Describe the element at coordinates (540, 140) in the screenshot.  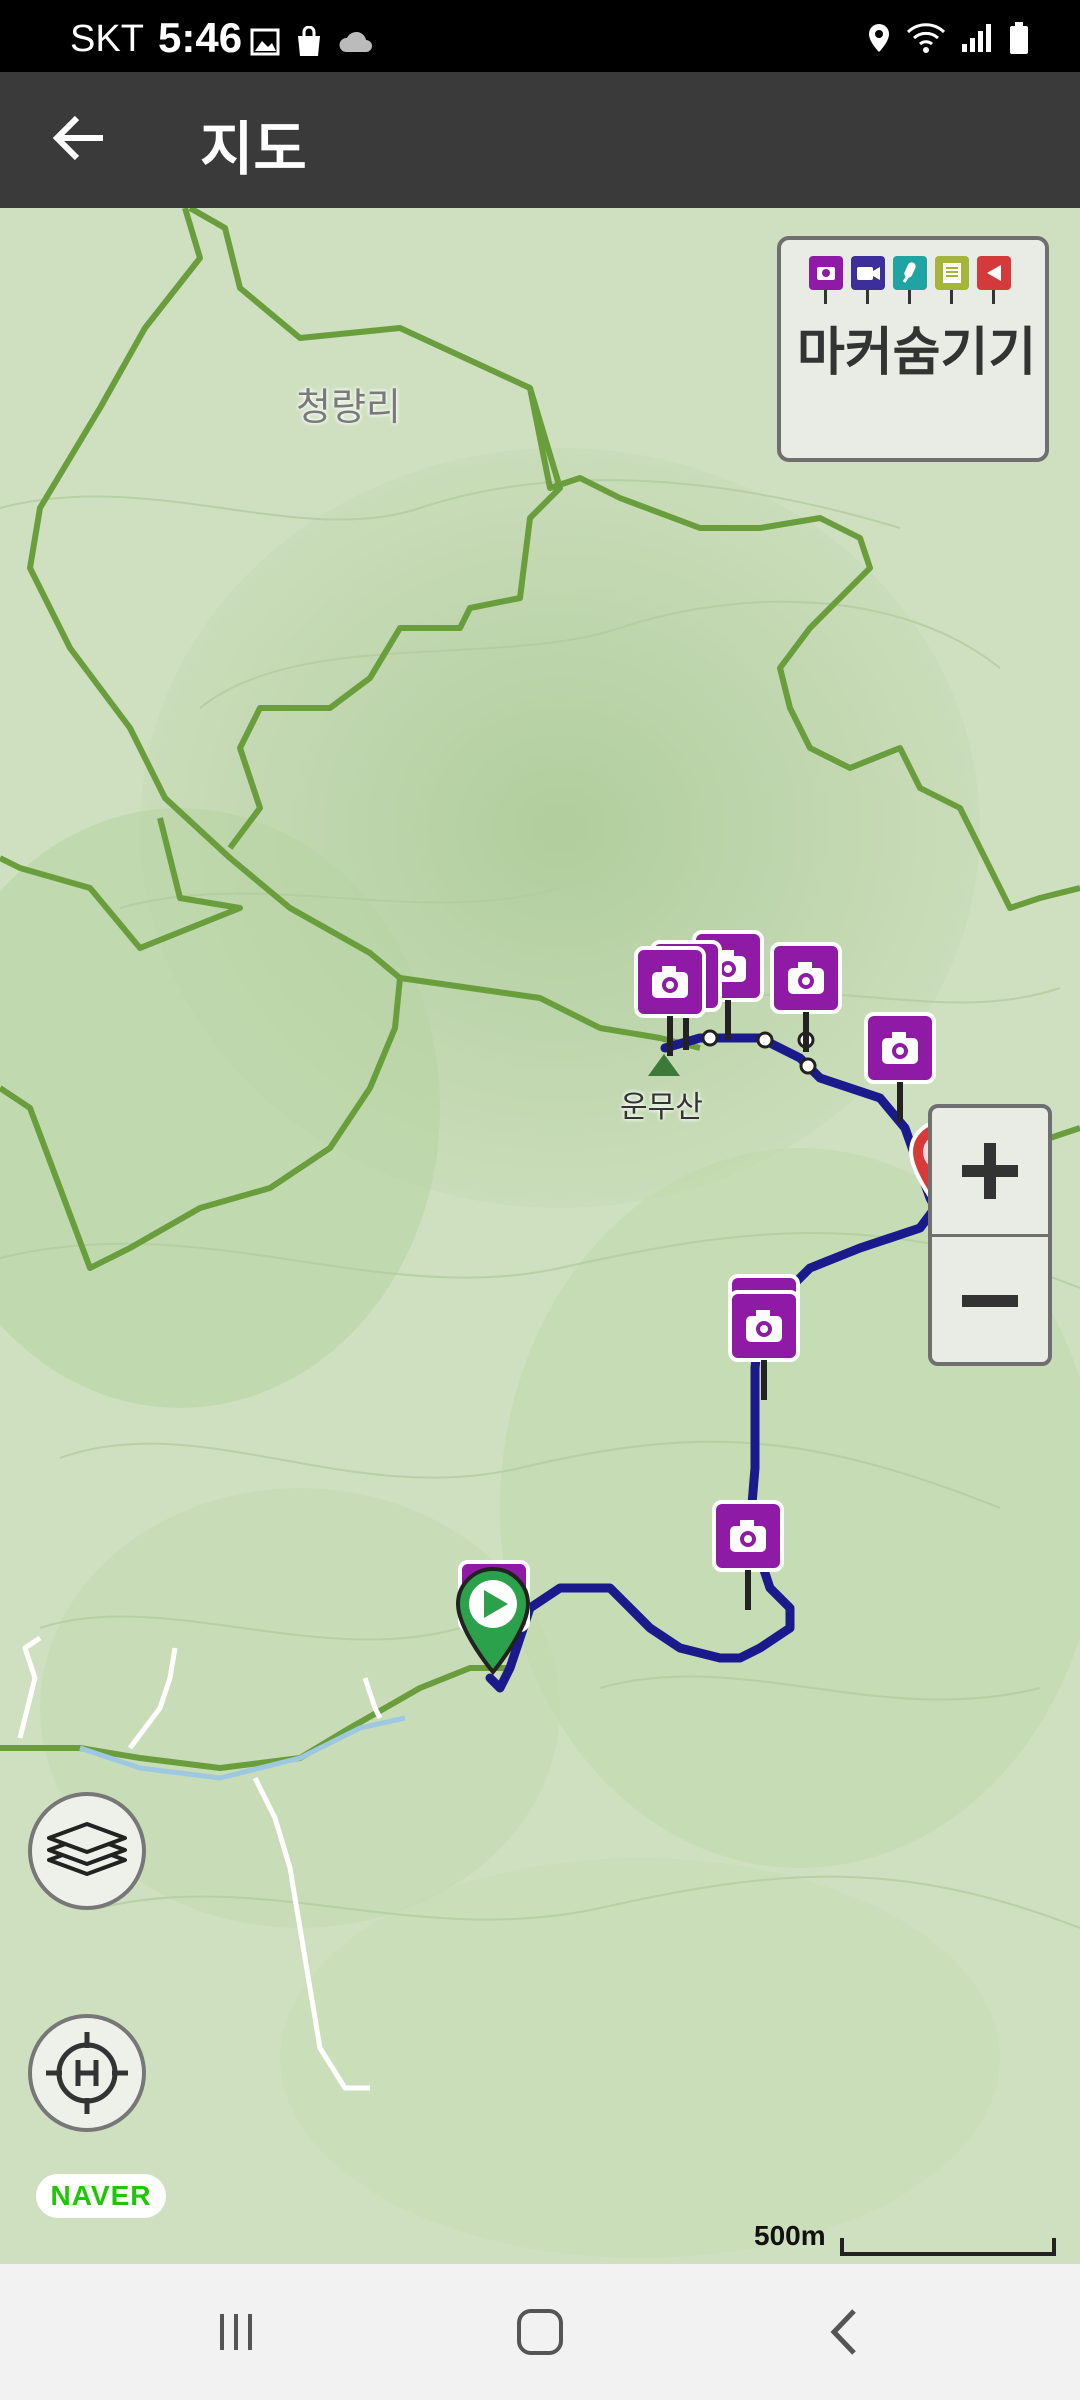
I see `app-toolbar: 지도` at that location.